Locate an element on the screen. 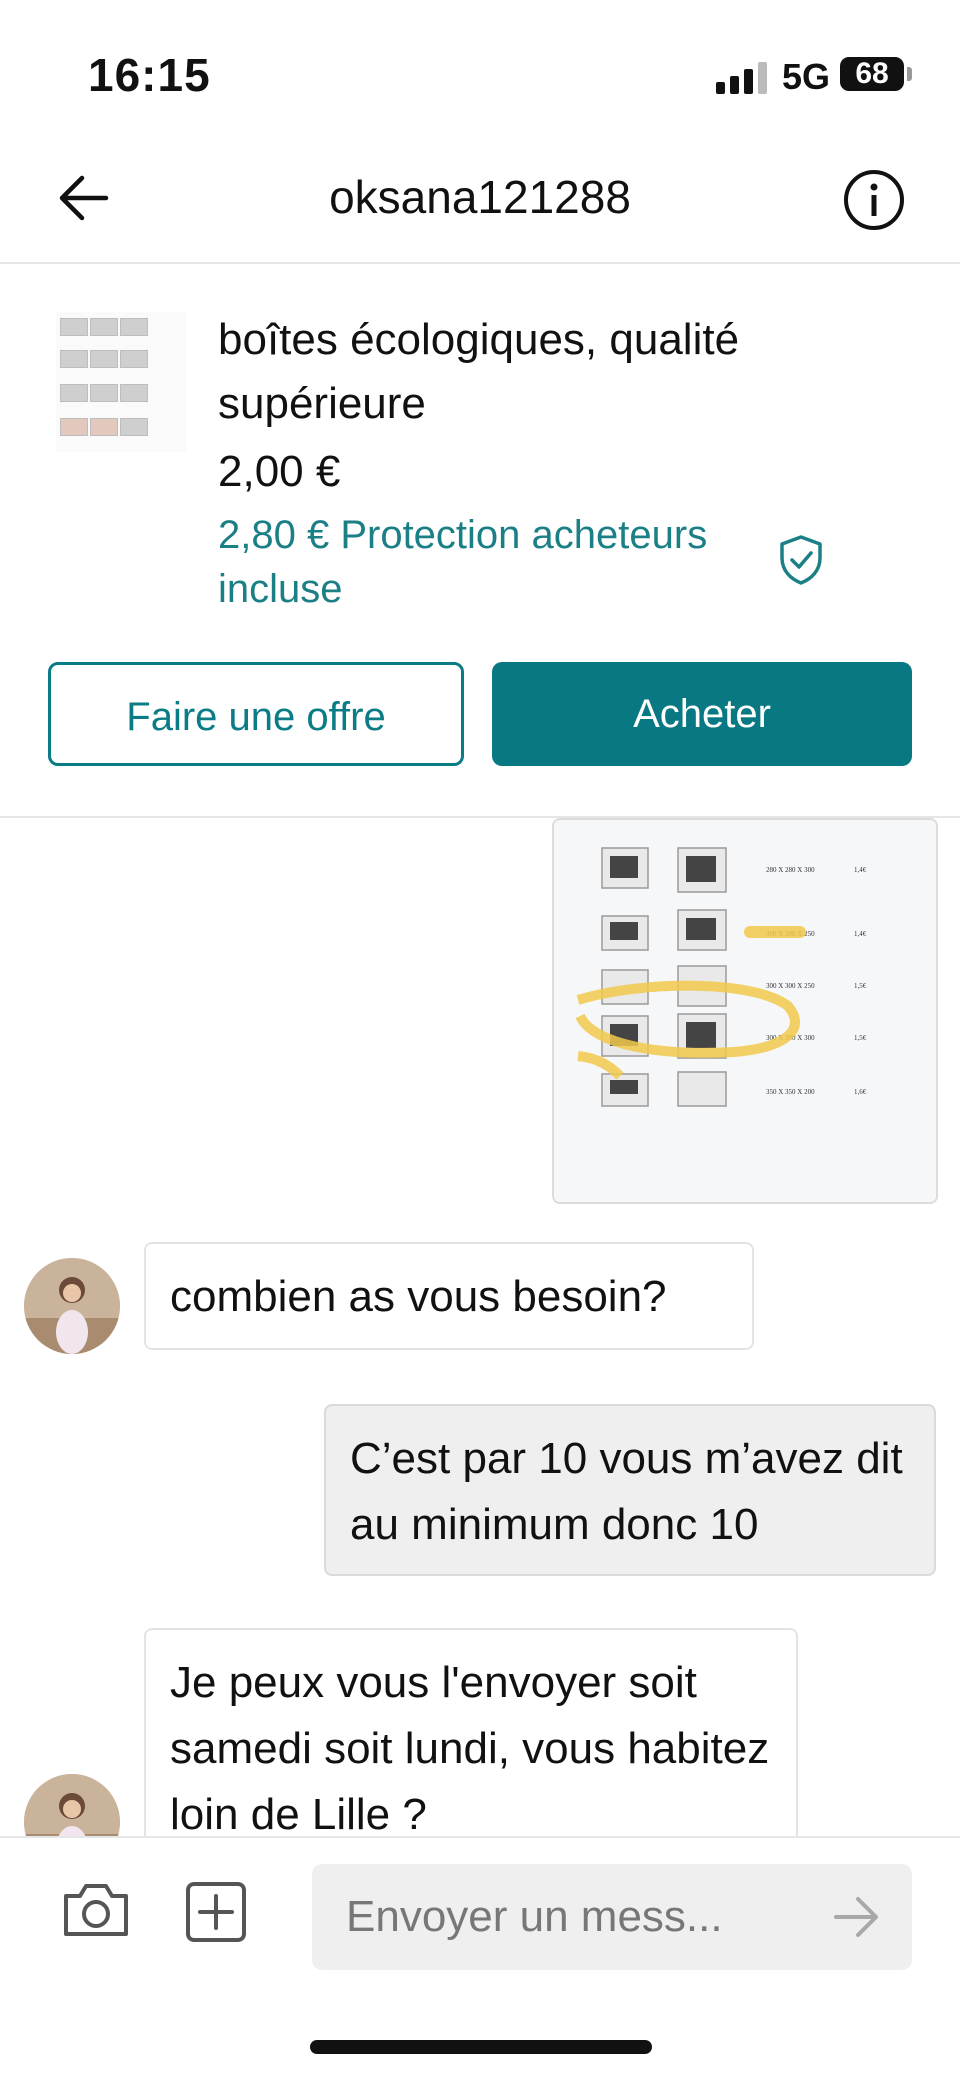  network-label: 5G is located at coordinates (806, 76).